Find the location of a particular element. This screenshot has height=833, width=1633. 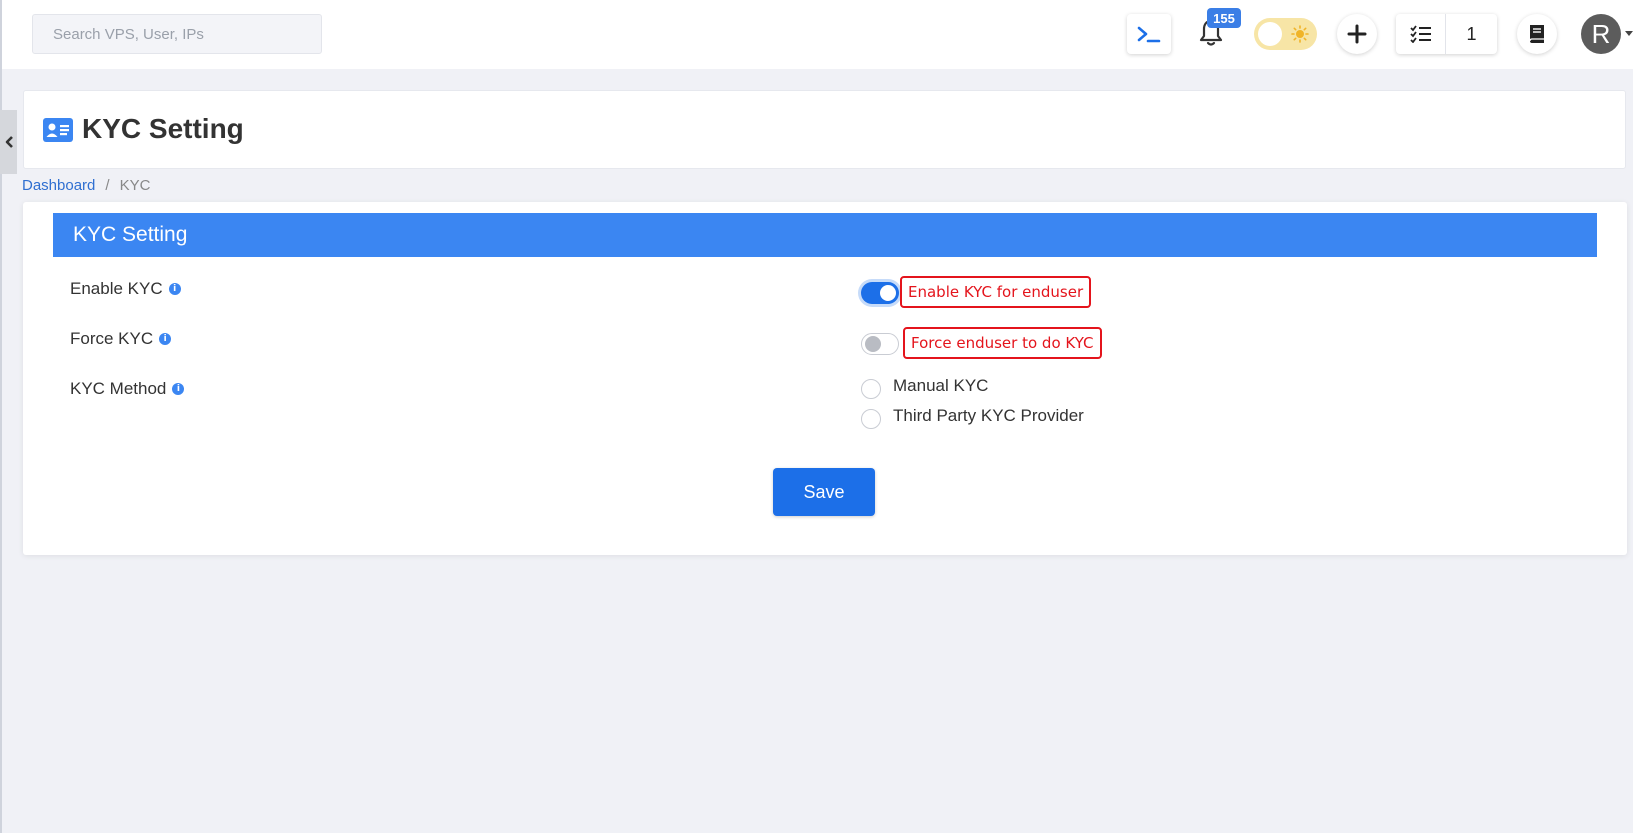

enable-kyc-toggle is located at coordinates (880, 293).